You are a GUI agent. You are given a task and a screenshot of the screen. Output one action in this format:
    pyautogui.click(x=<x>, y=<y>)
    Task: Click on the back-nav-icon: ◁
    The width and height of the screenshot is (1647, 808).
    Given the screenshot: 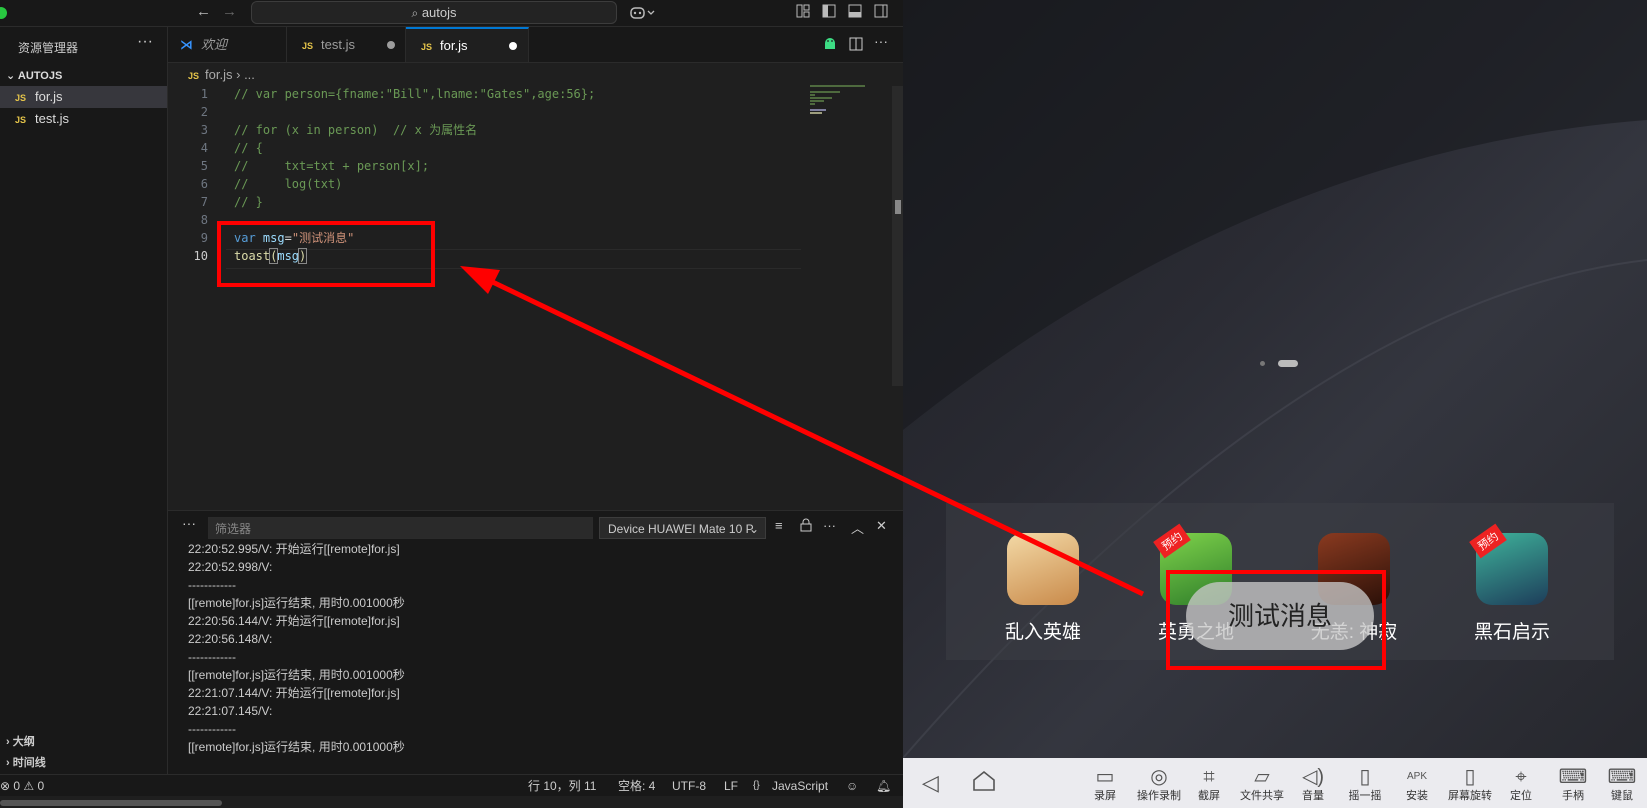 What is the action you would take?
    pyautogui.click(x=930, y=783)
    